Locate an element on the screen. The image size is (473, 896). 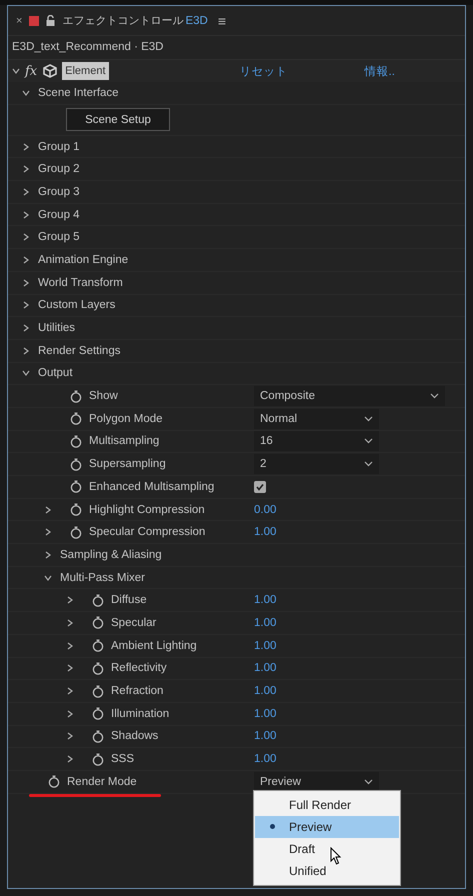
group-label: Group 2 is located at coordinates (59, 169).